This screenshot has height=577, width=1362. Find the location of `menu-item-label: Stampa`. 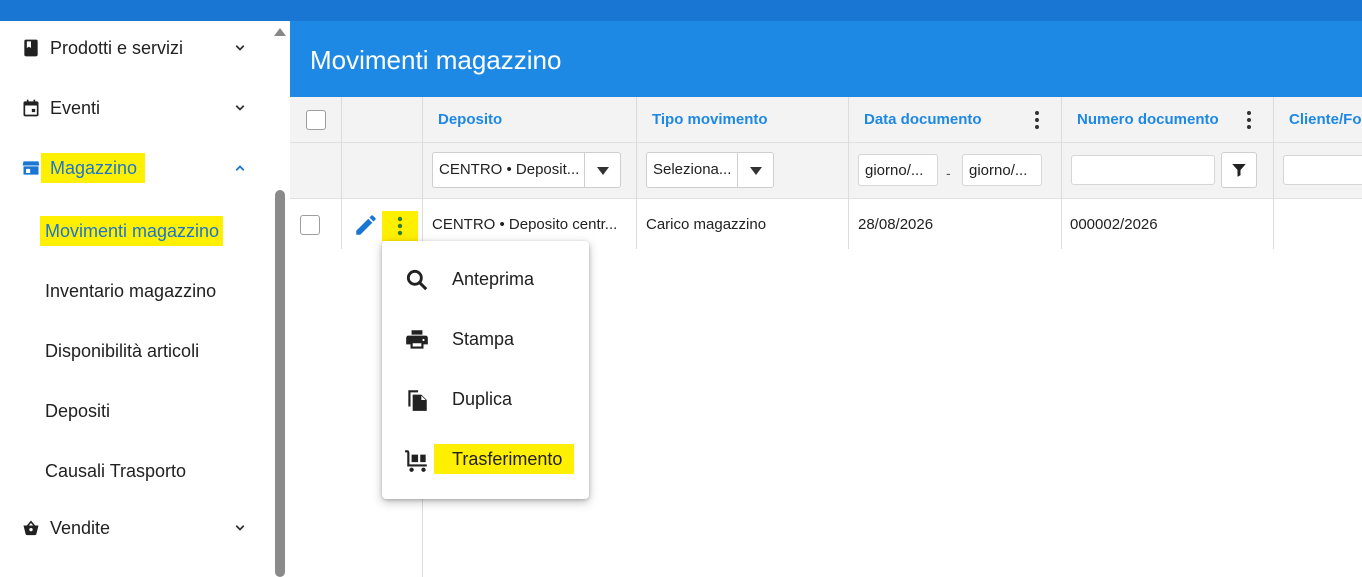

menu-item-label: Stampa is located at coordinates (483, 339).